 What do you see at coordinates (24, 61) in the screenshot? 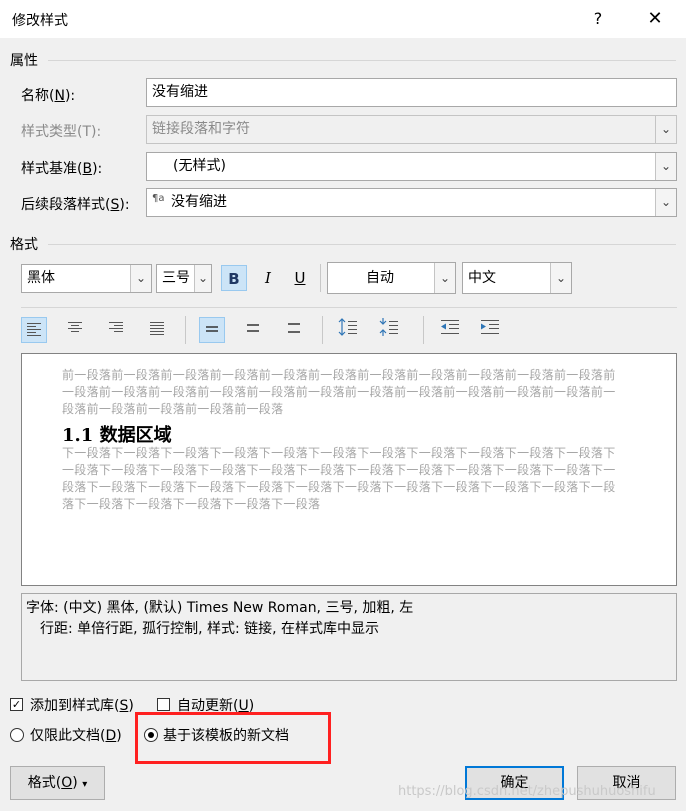
I see `properties-section-label: 属性` at bounding box center [24, 61].